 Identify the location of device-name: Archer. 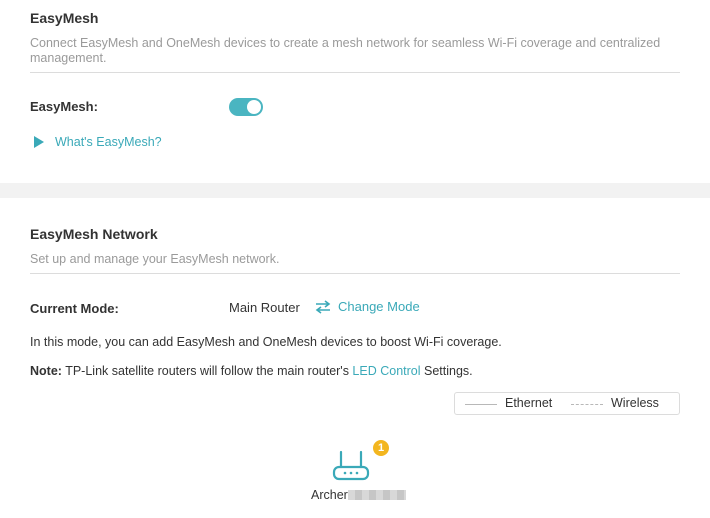
(358, 495).